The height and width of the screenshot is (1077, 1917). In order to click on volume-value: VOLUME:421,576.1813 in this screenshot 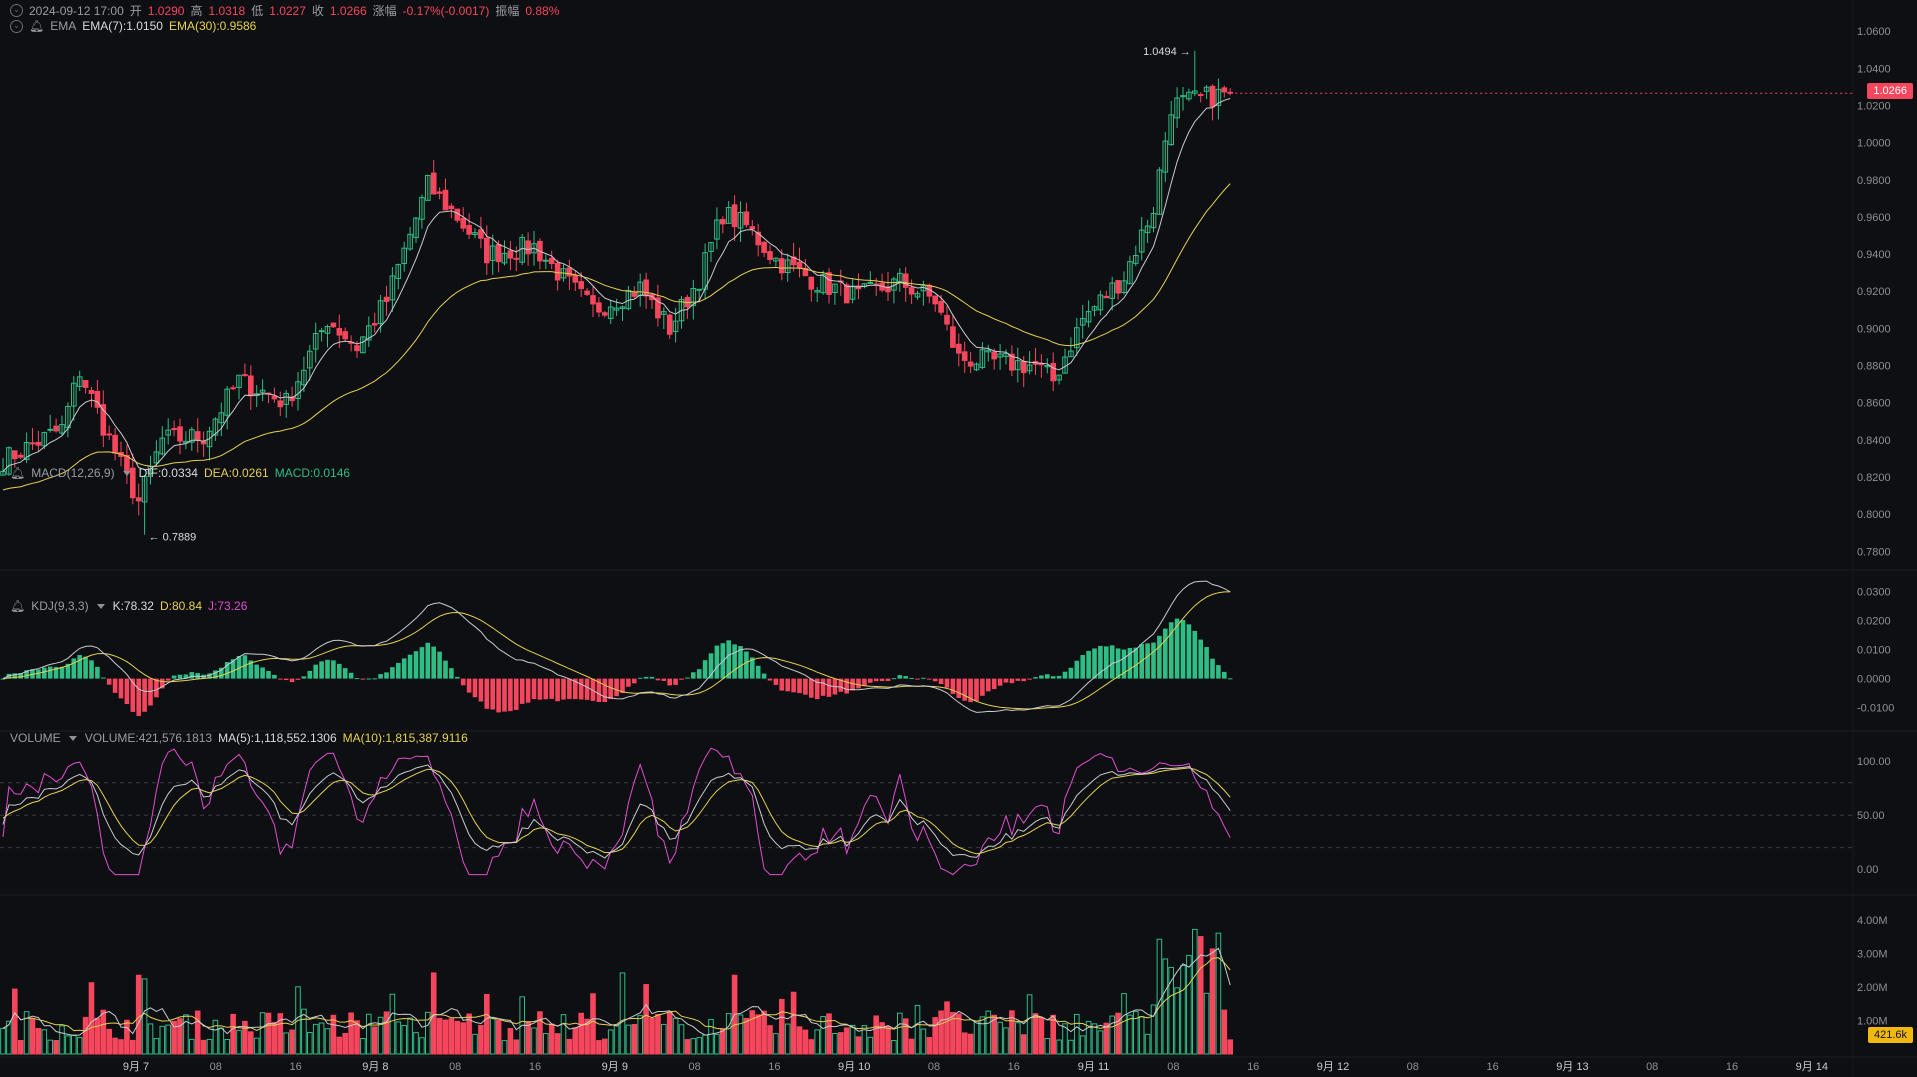, I will do `click(148, 738)`.